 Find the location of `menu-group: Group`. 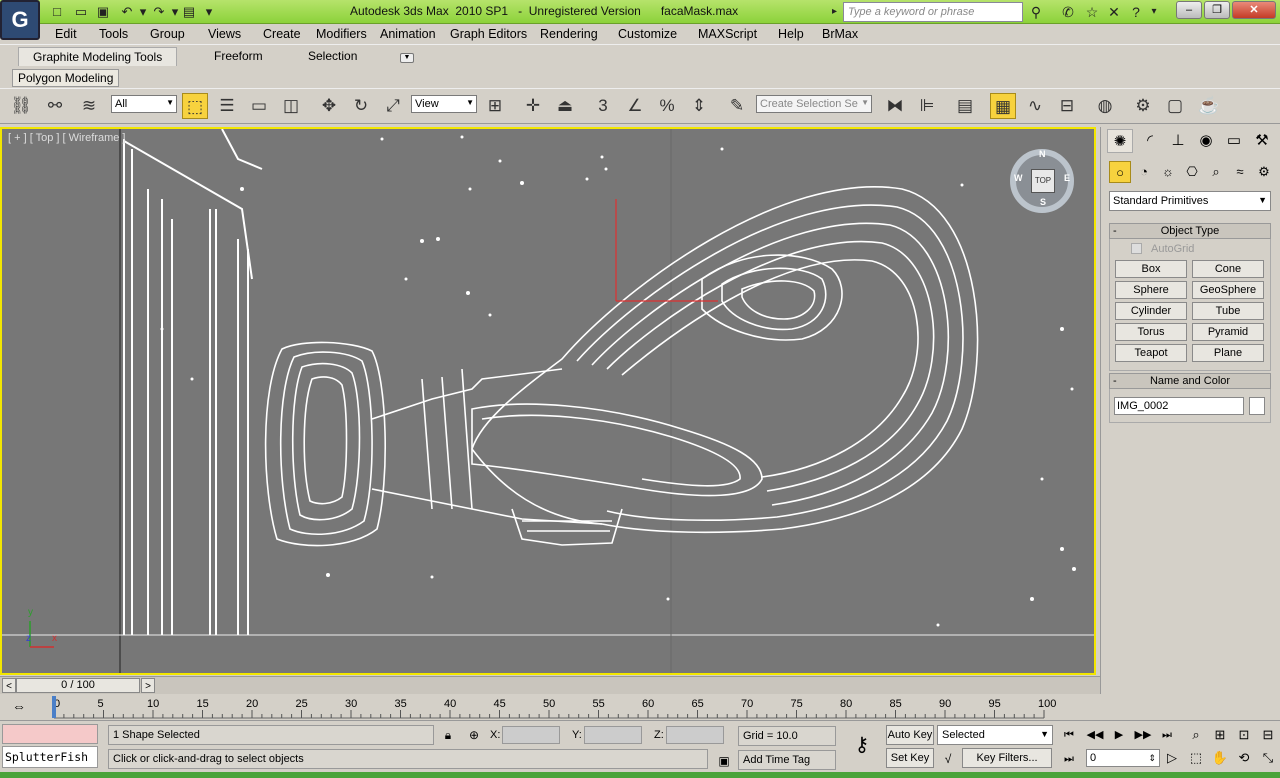

menu-group: Group is located at coordinates (167, 34).